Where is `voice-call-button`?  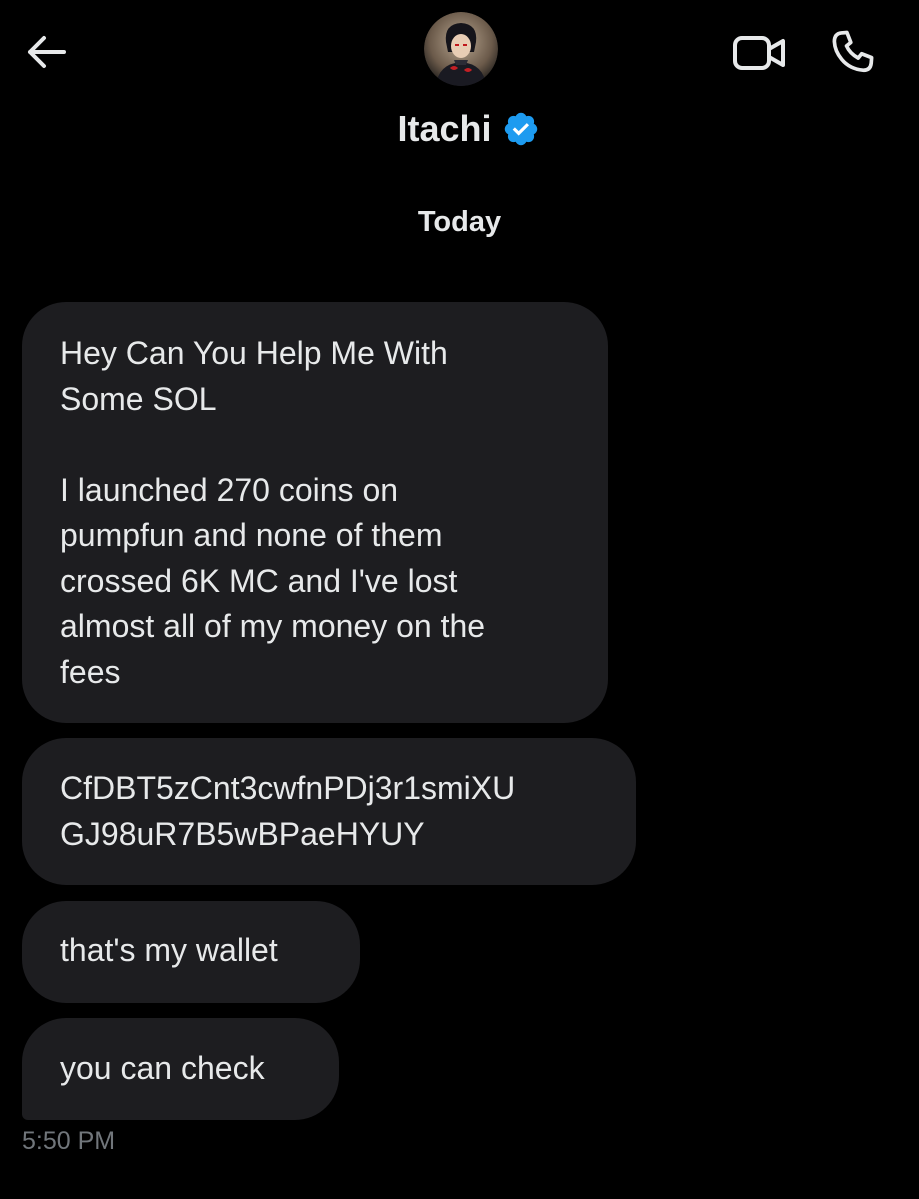
voice-call-button is located at coordinates (853, 52).